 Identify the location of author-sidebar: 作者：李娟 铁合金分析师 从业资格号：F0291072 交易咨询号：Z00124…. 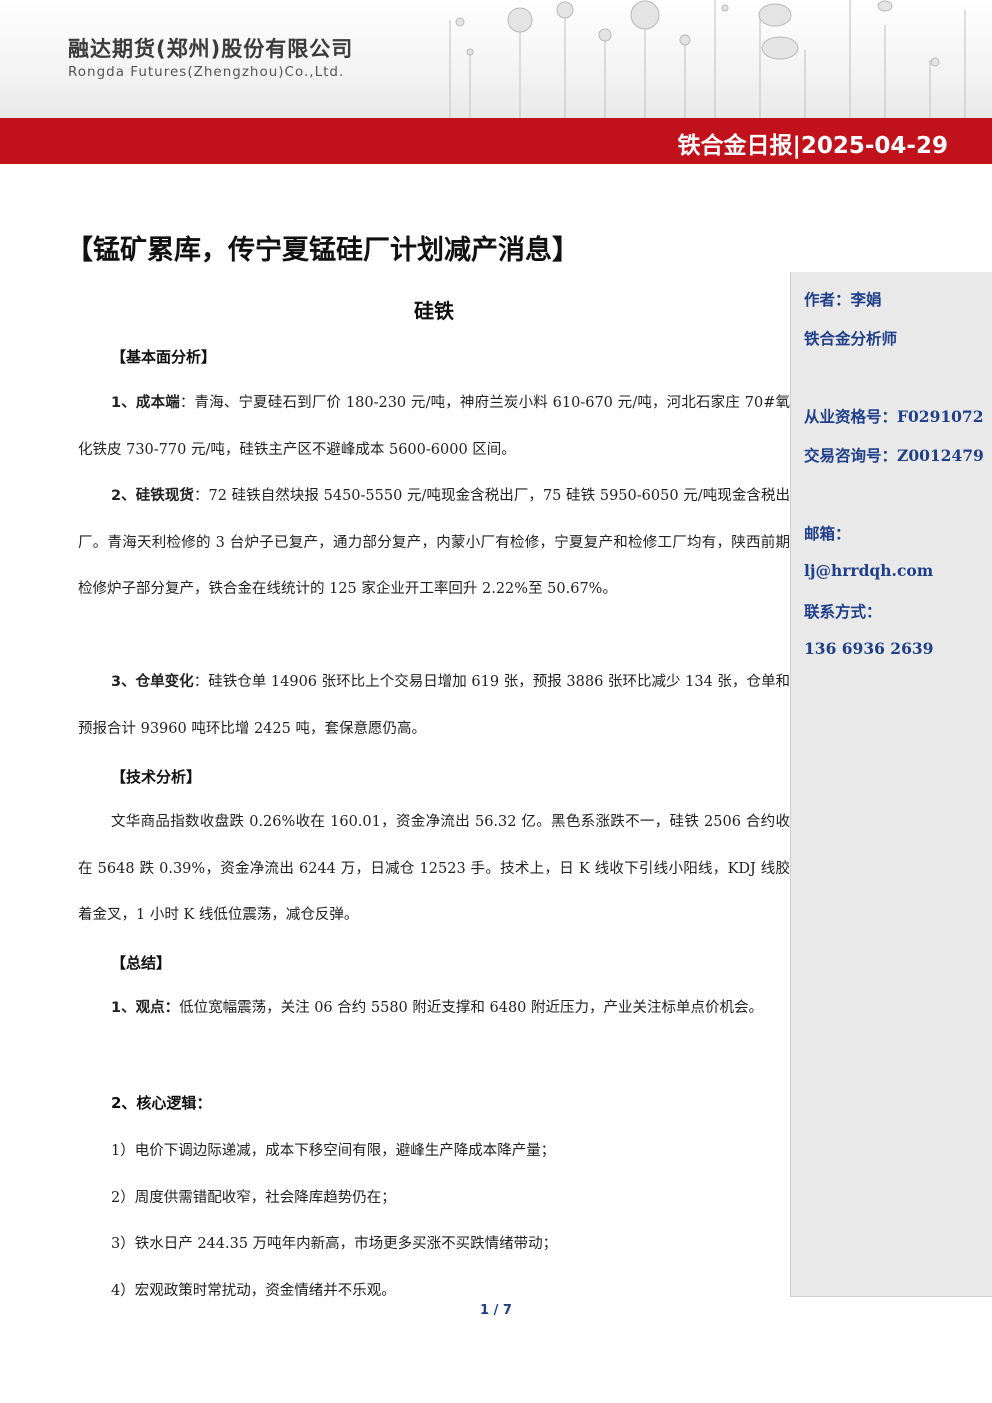
(891, 784).